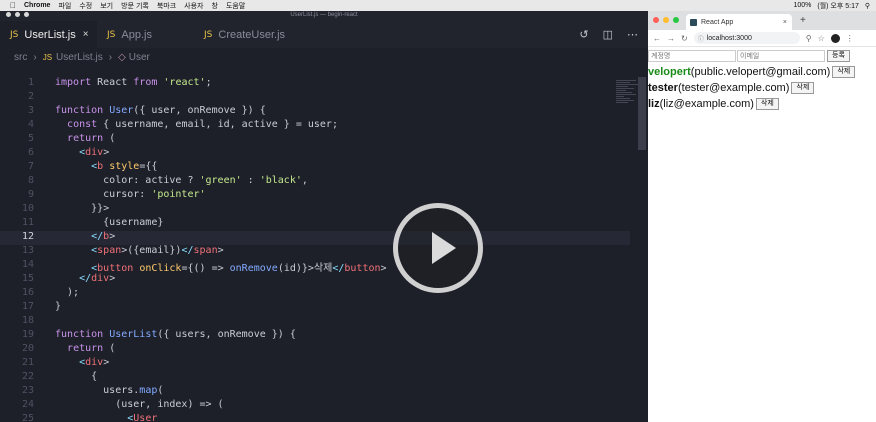 This screenshot has width=876, height=422. Describe the element at coordinates (91, 138) in the screenshot. I see `code-text: return (` at that location.